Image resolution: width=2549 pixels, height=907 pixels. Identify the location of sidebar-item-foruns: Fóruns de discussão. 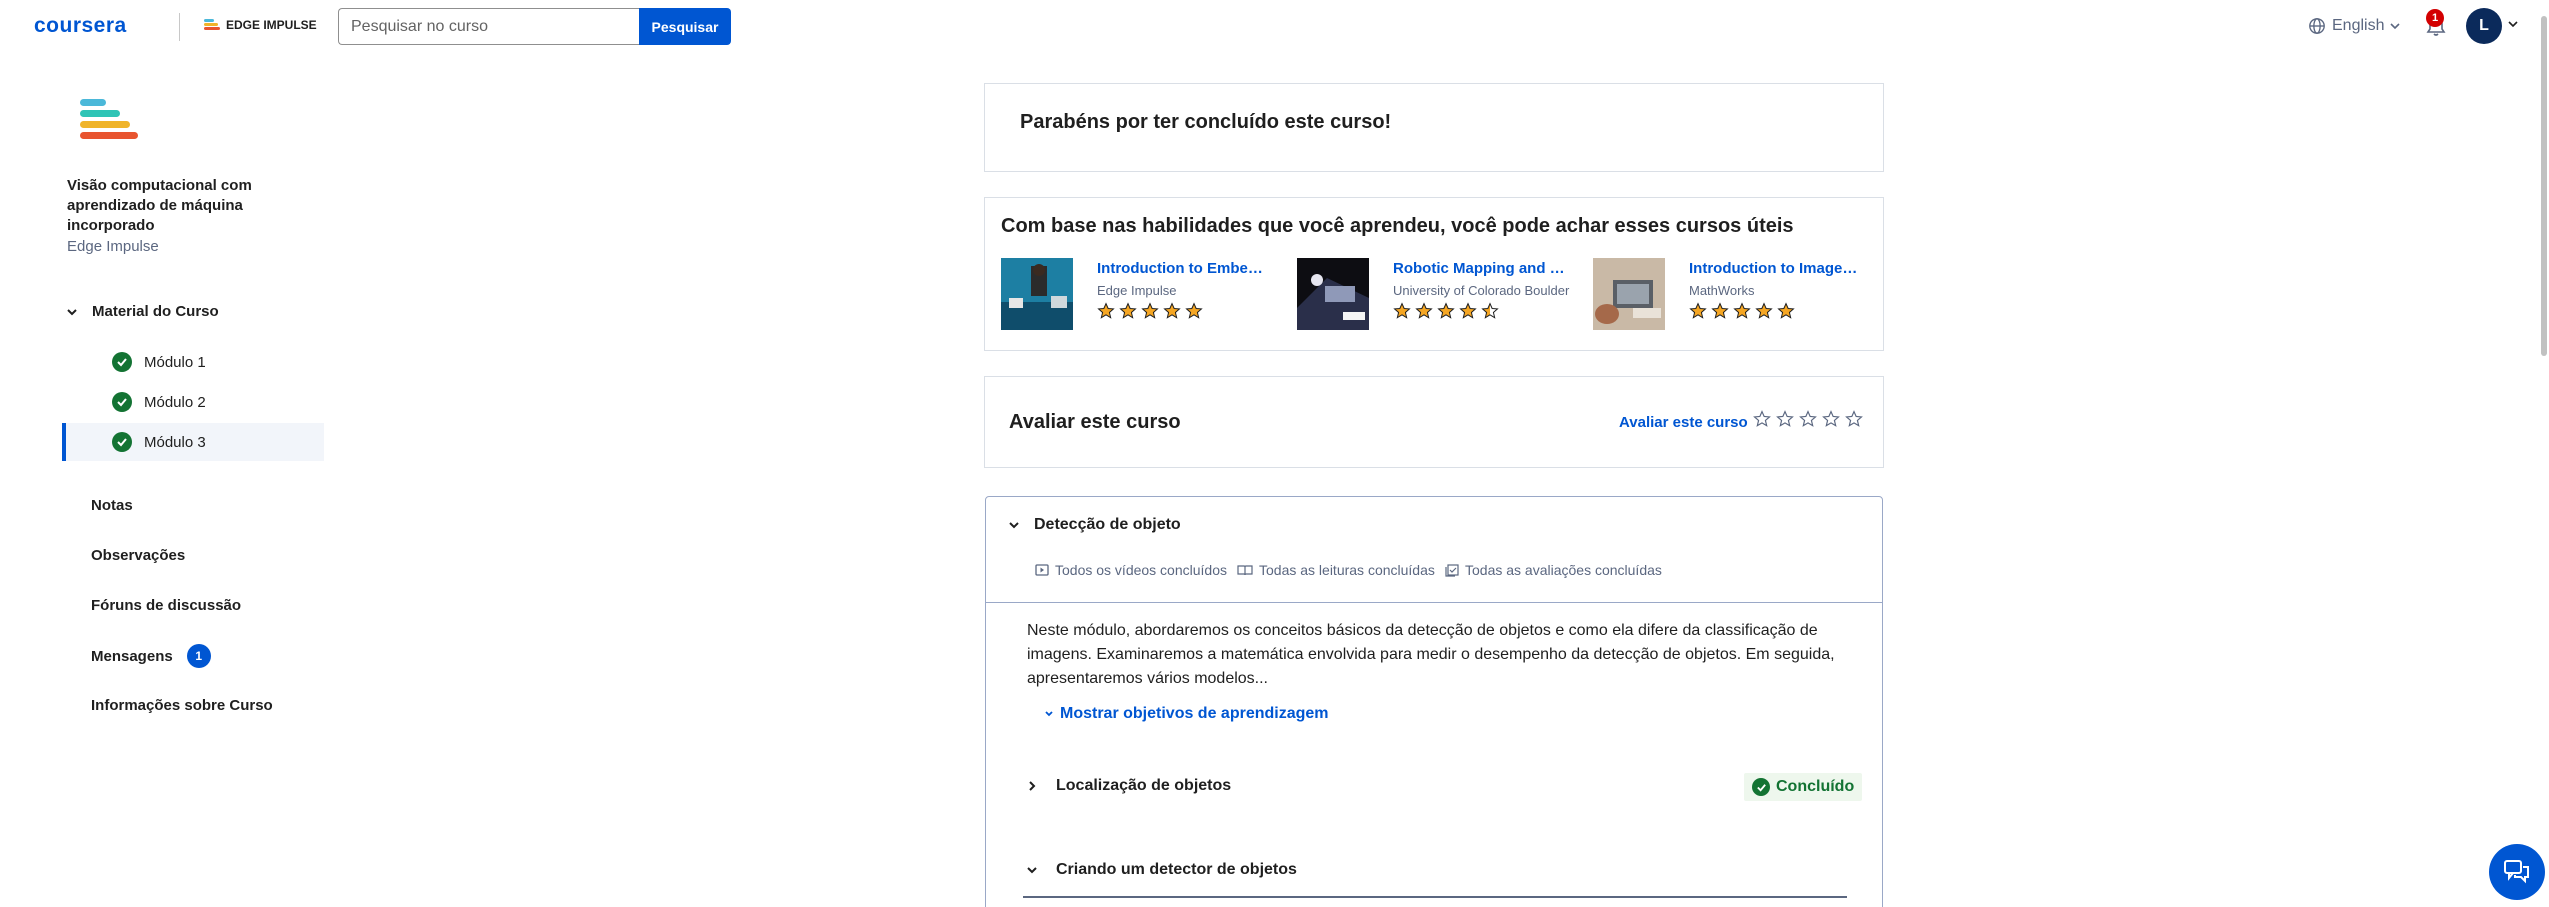
(166, 605).